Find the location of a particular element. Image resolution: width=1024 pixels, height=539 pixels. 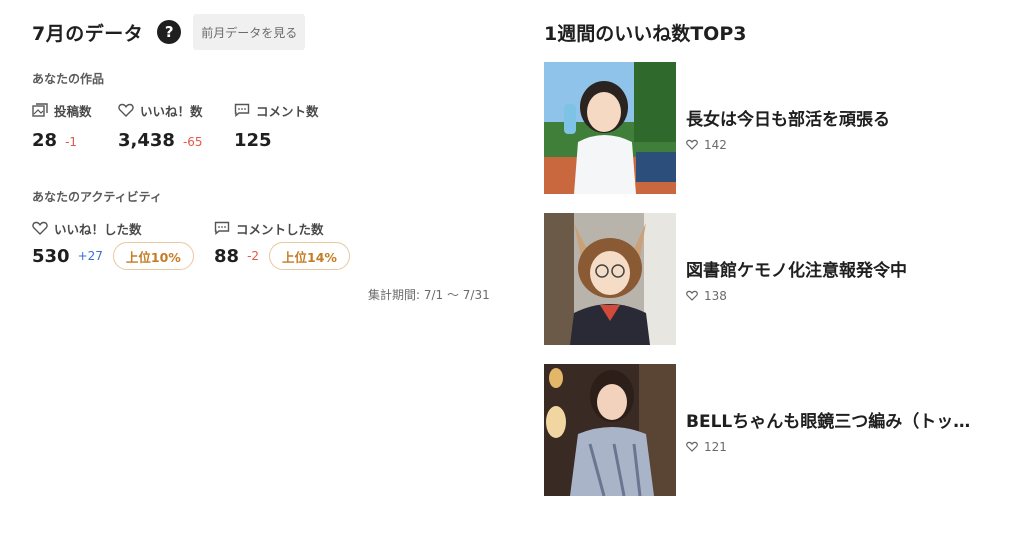

likes-given-diff: +27 is located at coordinates (90, 256).